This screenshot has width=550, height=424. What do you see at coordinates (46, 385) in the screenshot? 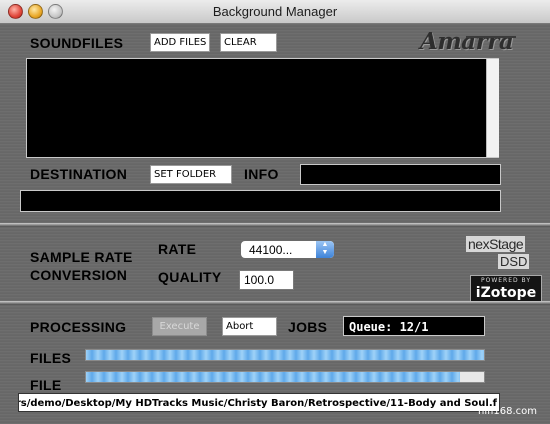
I see `file-label: FILE` at bounding box center [46, 385].